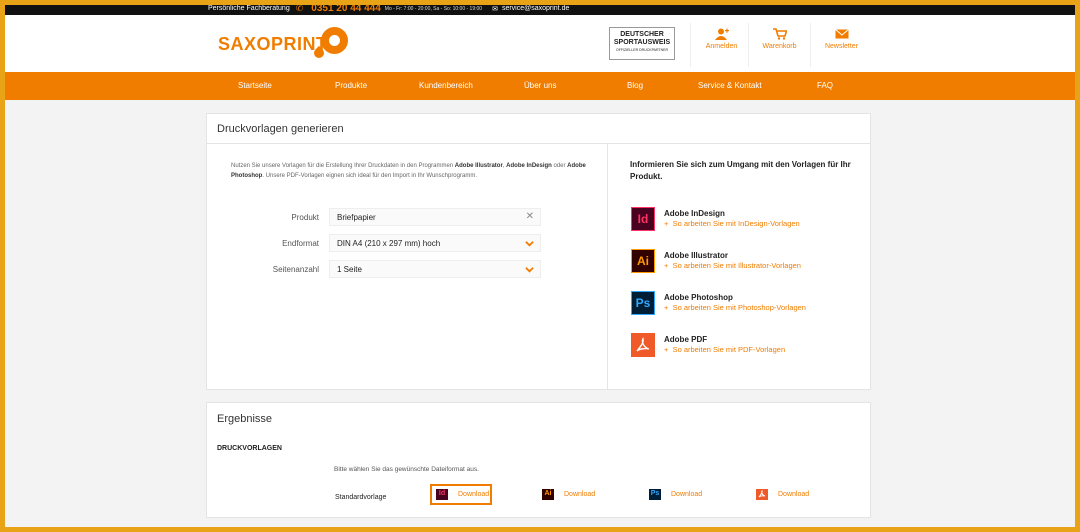 This screenshot has height=532, width=1080. What do you see at coordinates (825, 85) in the screenshot?
I see `nav-item-faq: FAQ` at bounding box center [825, 85].